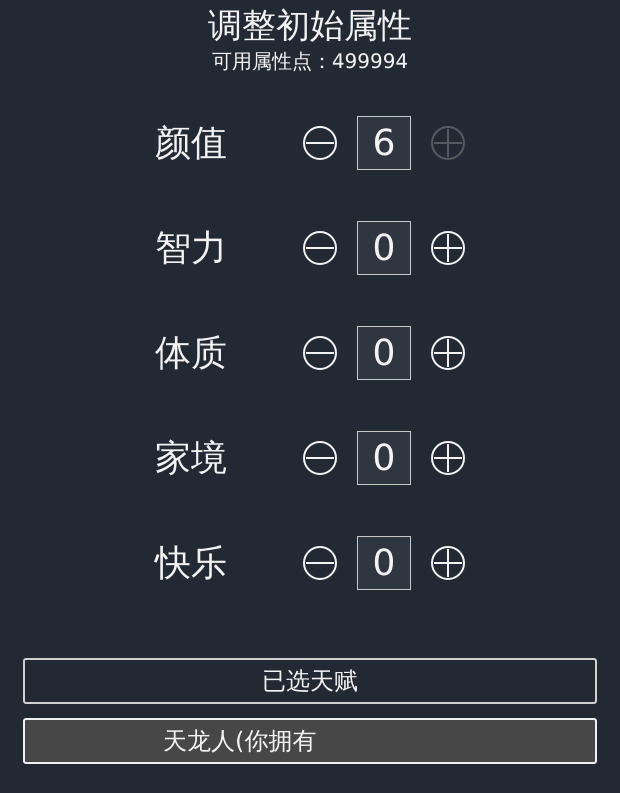  I want to click on available-points: 可用属性点：499994, so click(310, 61).